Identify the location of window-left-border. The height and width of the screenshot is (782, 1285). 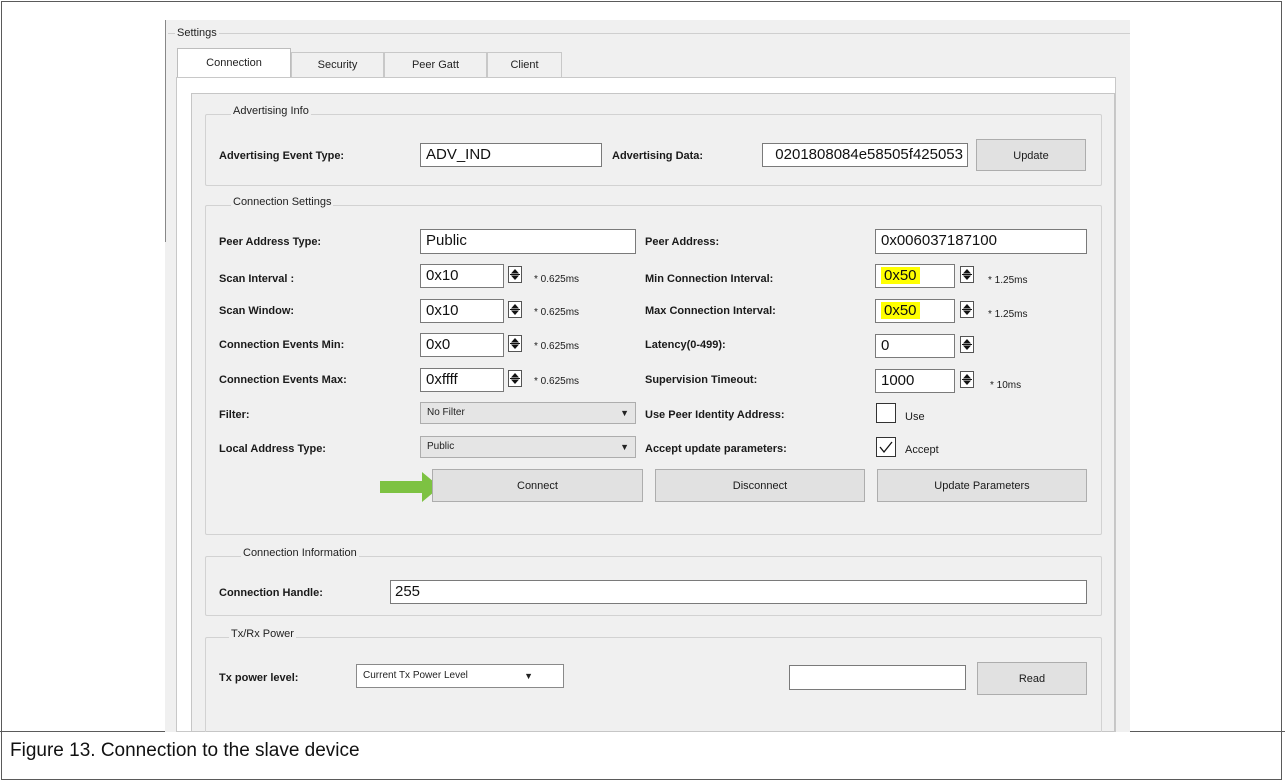
(165, 131).